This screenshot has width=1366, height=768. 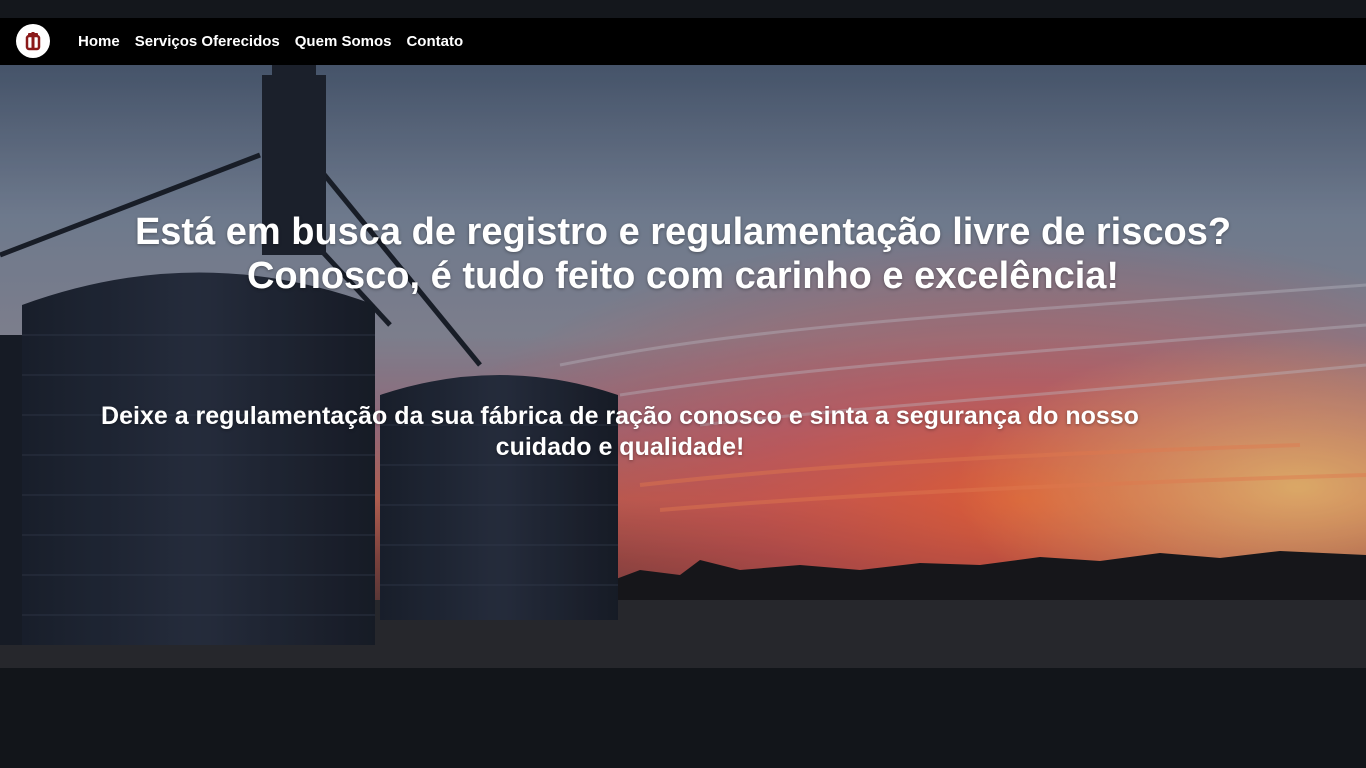 I want to click on top-strip, so click(x=683, y=9).